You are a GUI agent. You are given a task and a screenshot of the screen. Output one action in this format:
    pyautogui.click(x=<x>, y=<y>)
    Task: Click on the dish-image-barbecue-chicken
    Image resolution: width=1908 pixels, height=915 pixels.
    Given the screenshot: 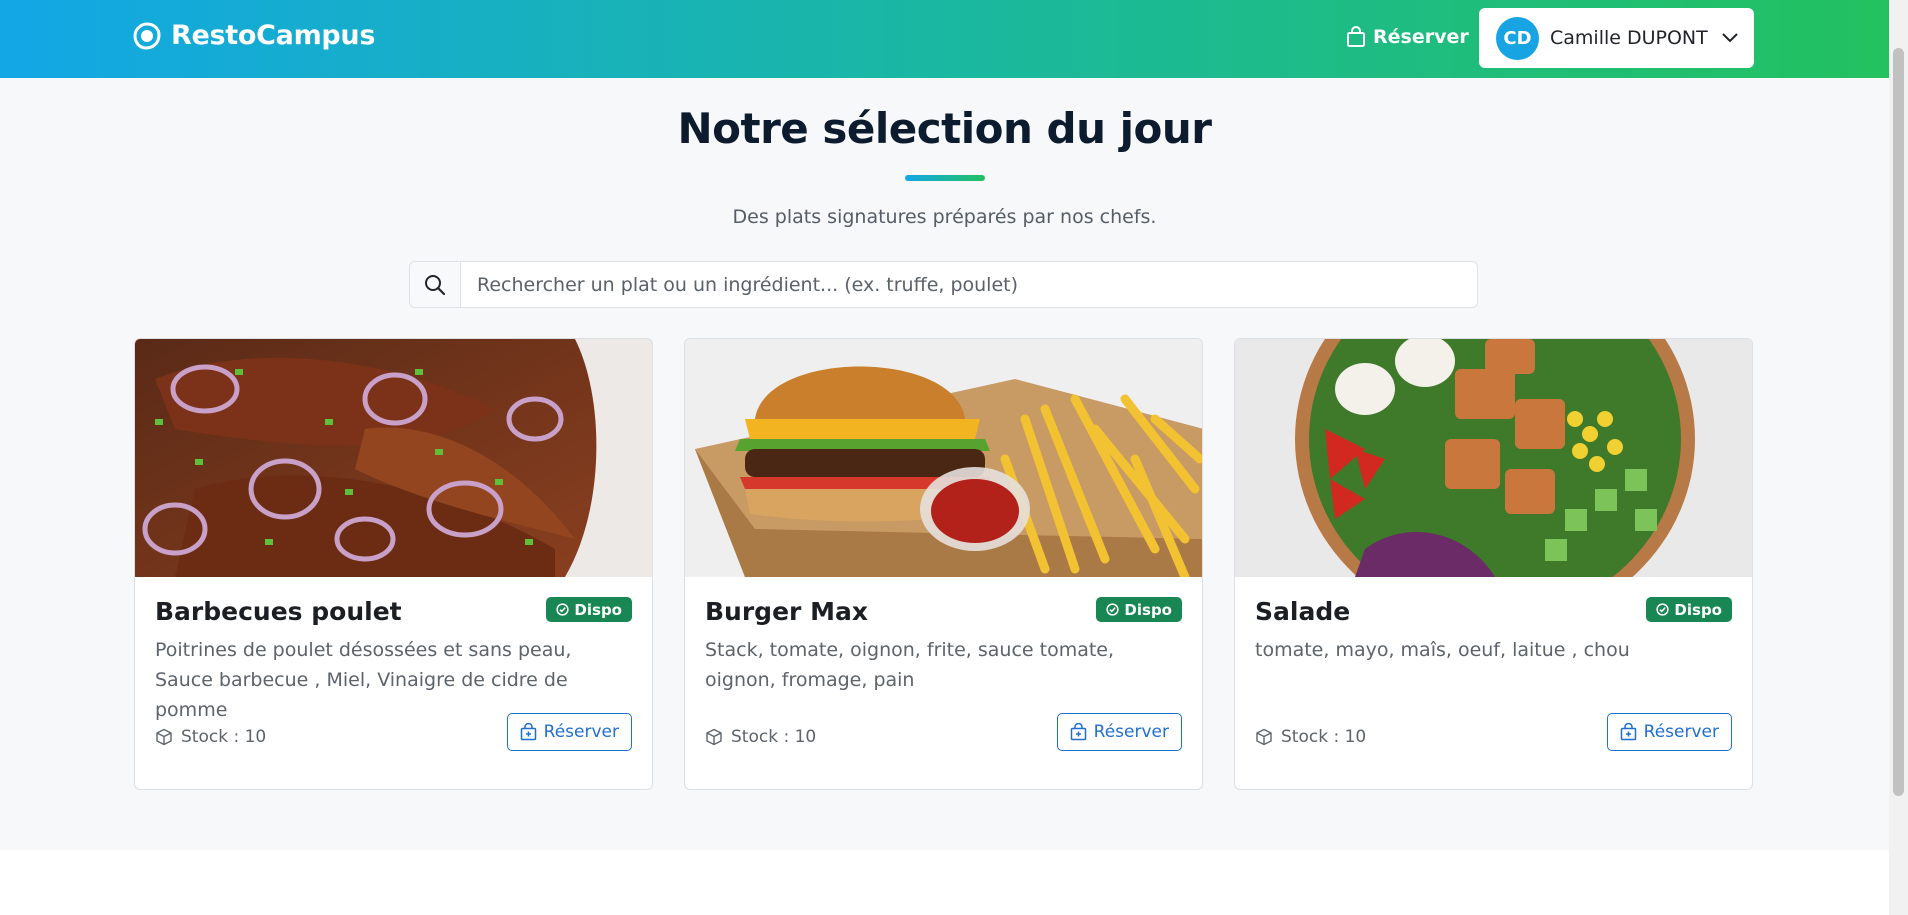 What is the action you would take?
    pyautogui.click(x=393, y=458)
    